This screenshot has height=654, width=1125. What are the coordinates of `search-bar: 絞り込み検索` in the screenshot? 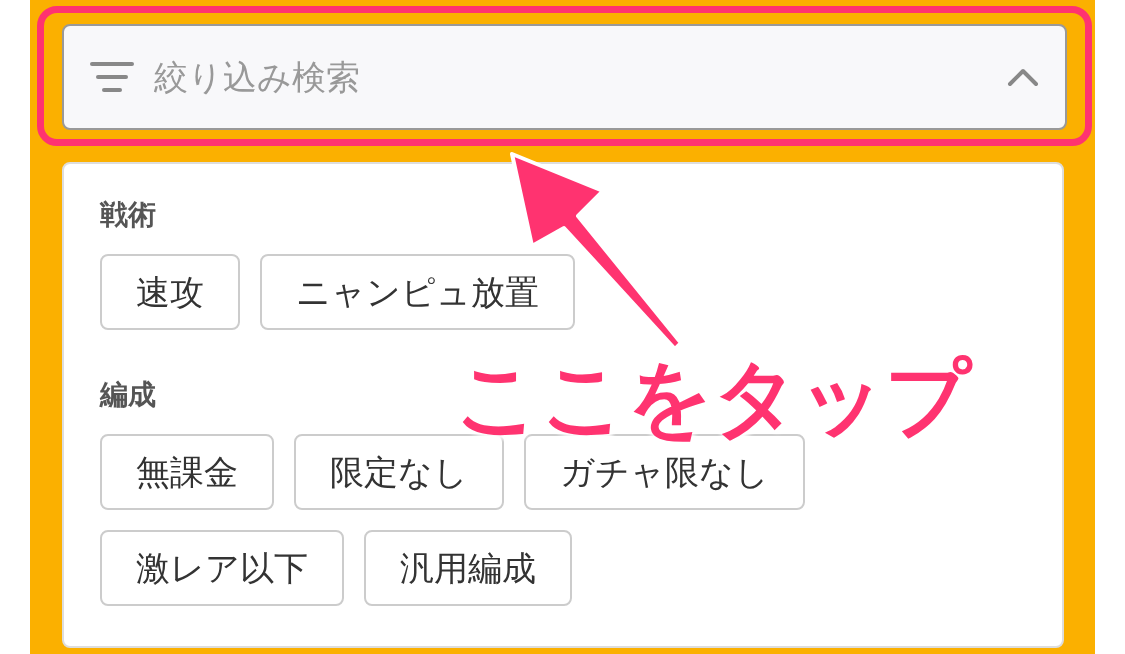 It's located at (564, 77).